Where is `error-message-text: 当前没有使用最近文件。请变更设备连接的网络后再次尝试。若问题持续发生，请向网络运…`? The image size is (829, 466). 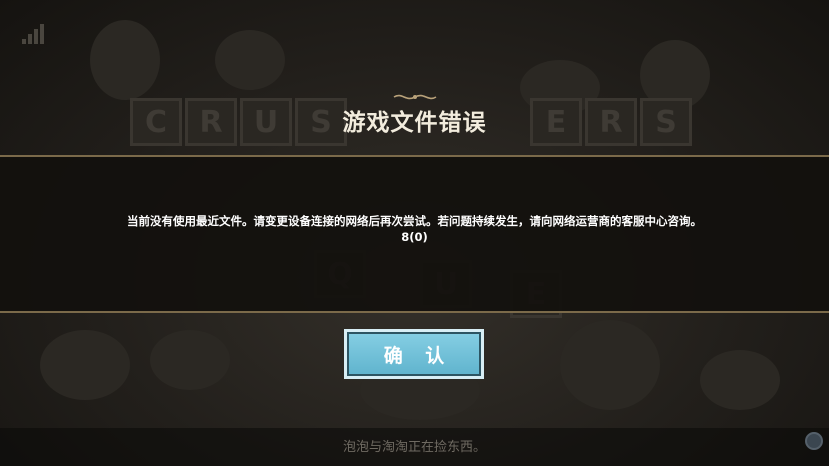
error-message-text: 当前没有使用最近文件。请变更设备连接的网络后再次尝试。若问题持续发生，请向网络运… is located at coordinates (414, 221).